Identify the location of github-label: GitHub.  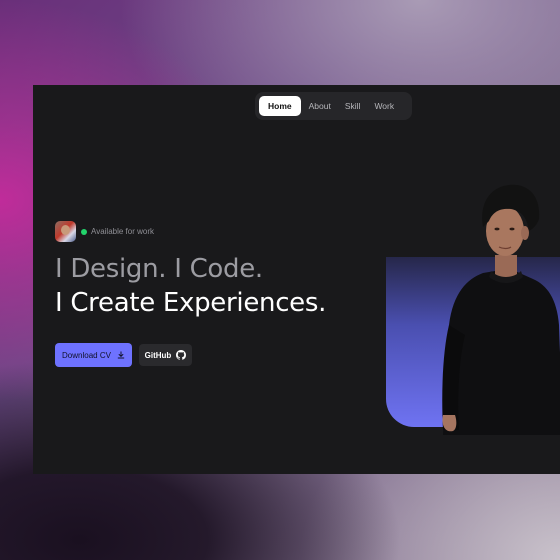
(158, 355).